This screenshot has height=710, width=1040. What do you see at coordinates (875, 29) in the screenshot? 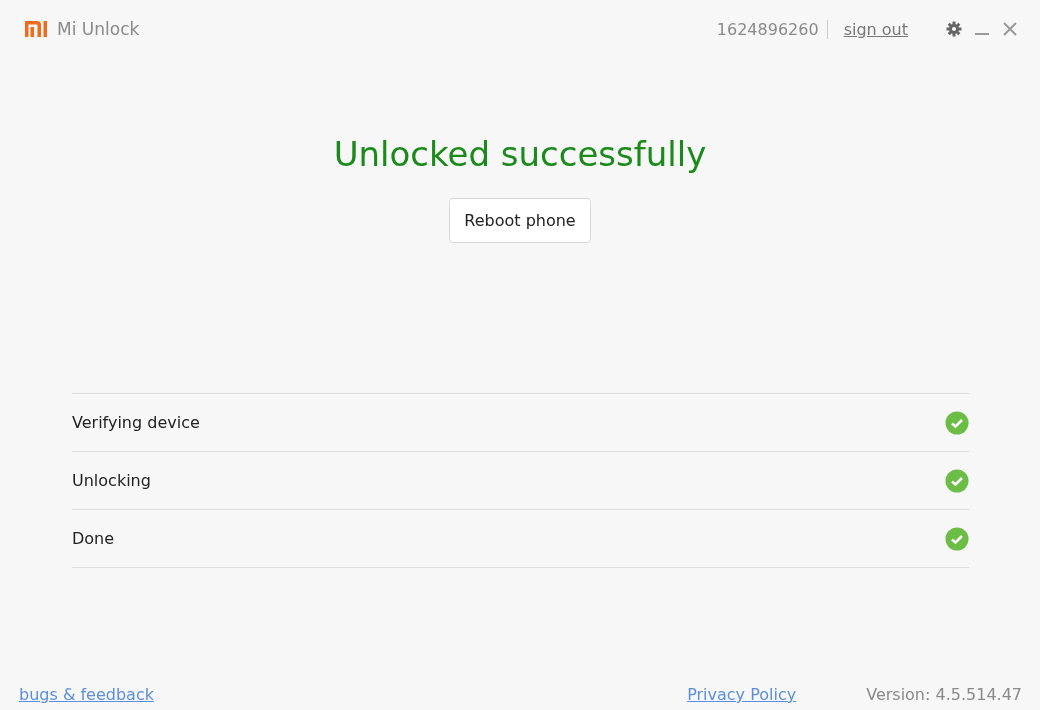
I see `sign-out-link: sign out` at bounding box center [875, 29].